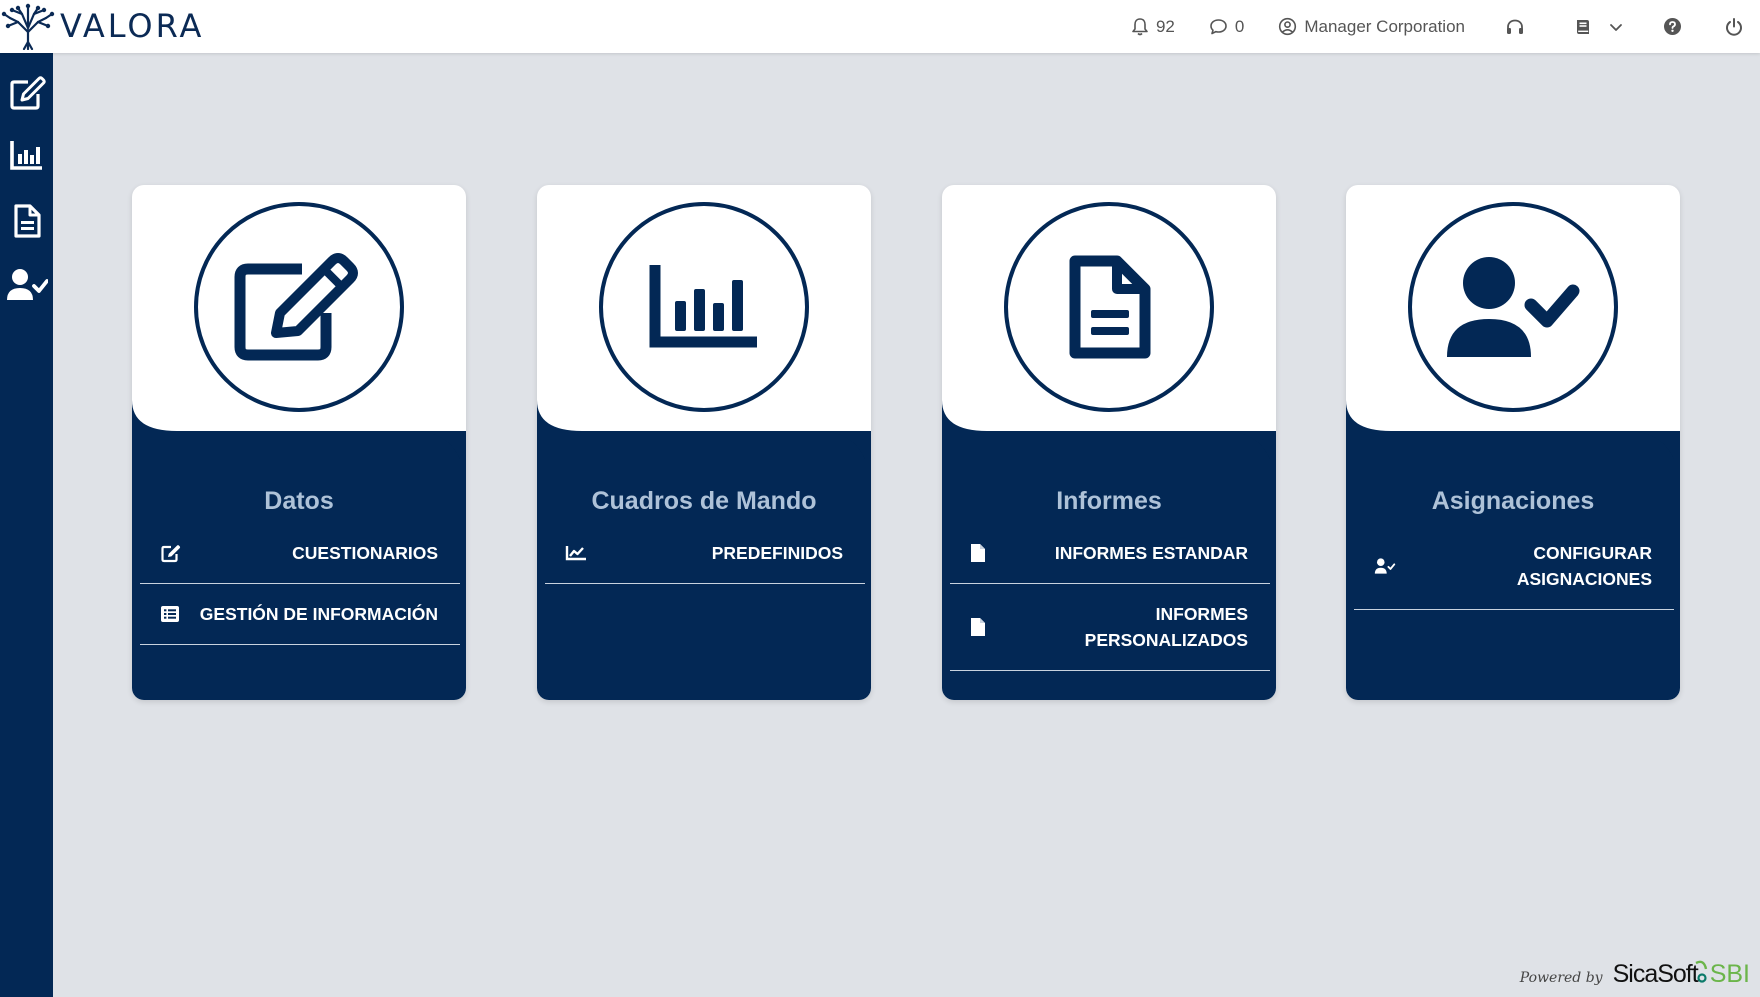 The height and width of the screenshot is (997, 1760). Describe the element at coordinates (1513, 442) in the screenshot. I see `card-asignaciones: Asignaciones CONFIGURAR ASIGNACIONES` at that location.